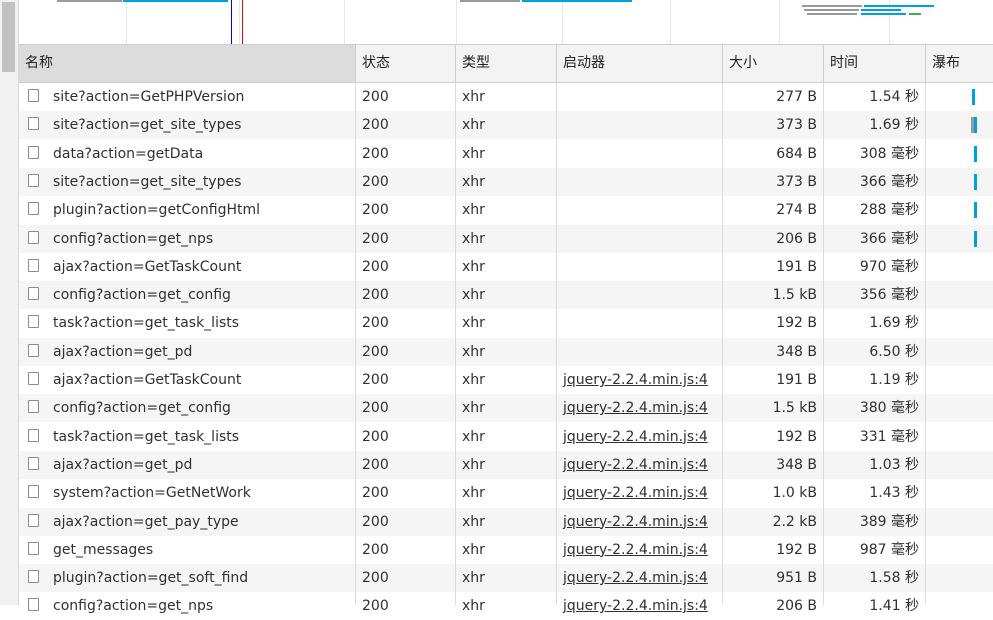  I want to click on request-name-cell: plugin?action=get_soft_find, so click(187, 578).